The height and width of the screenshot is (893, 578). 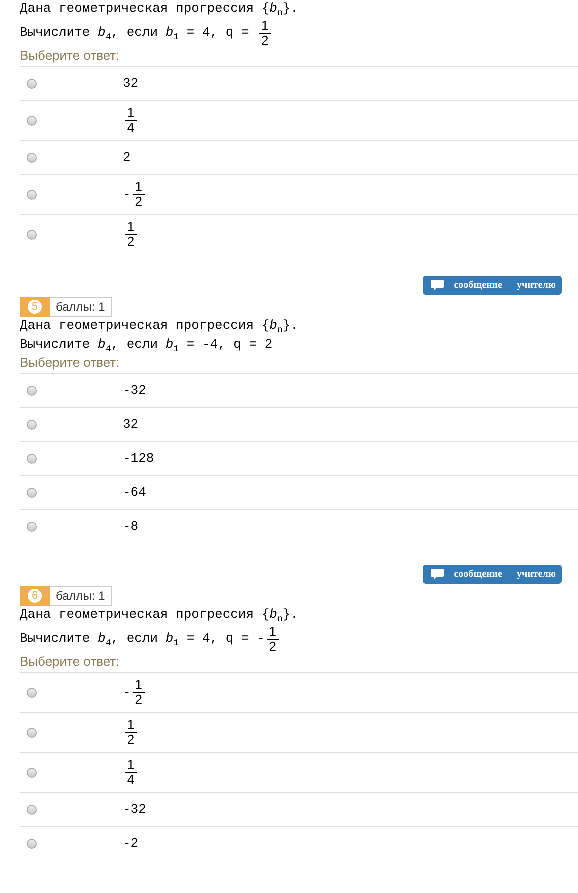 What do you see at coordinates (142, 639) in the screenshot?
I see `question-text: Вычислите b$_{4}$, если b$_{1}$ = 4, q = -` at bounding box center [142, 639].